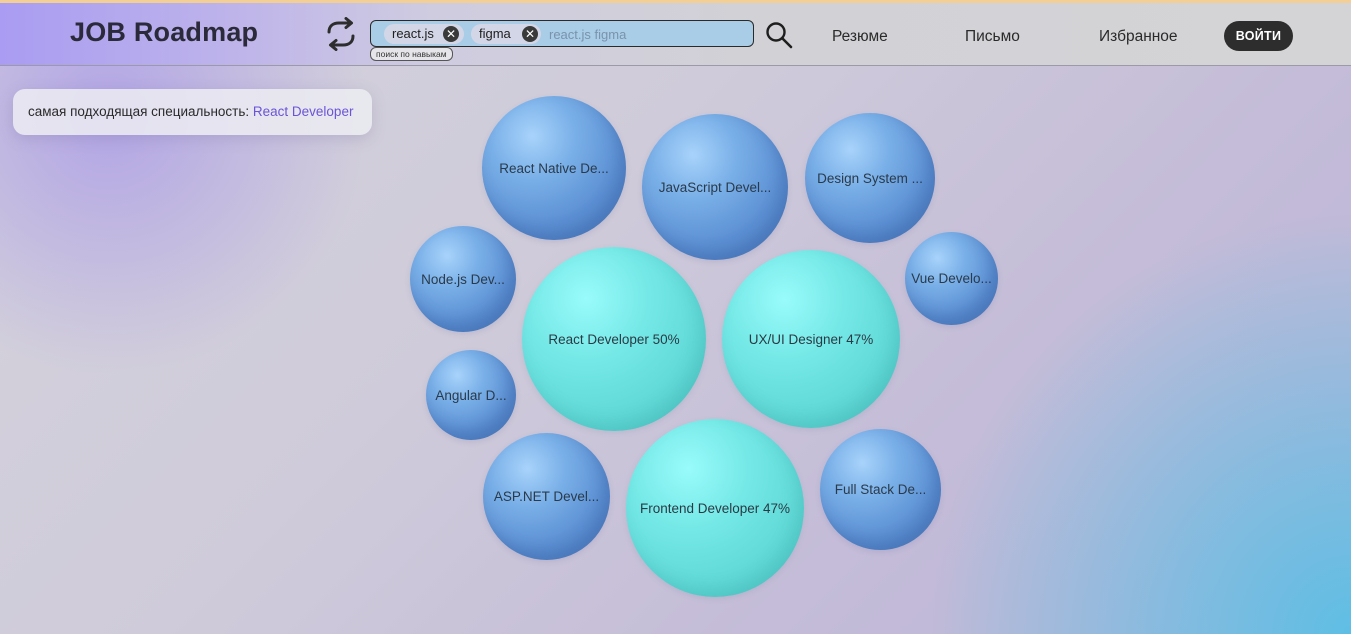 The height and width of the screenshot is (634, 1351). What do you see at coordinates (411, 54) in the screenshot?
I see `search-hint: поиск по навыкам` at bounding box center [411, 54].